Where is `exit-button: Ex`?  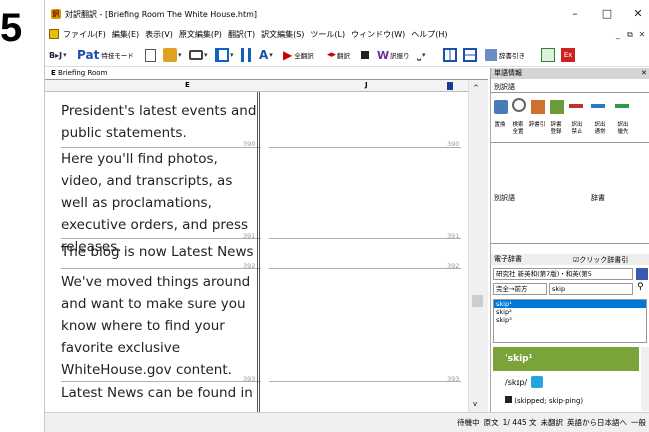
exit-button: Ex is located at coordinates (568, 55).